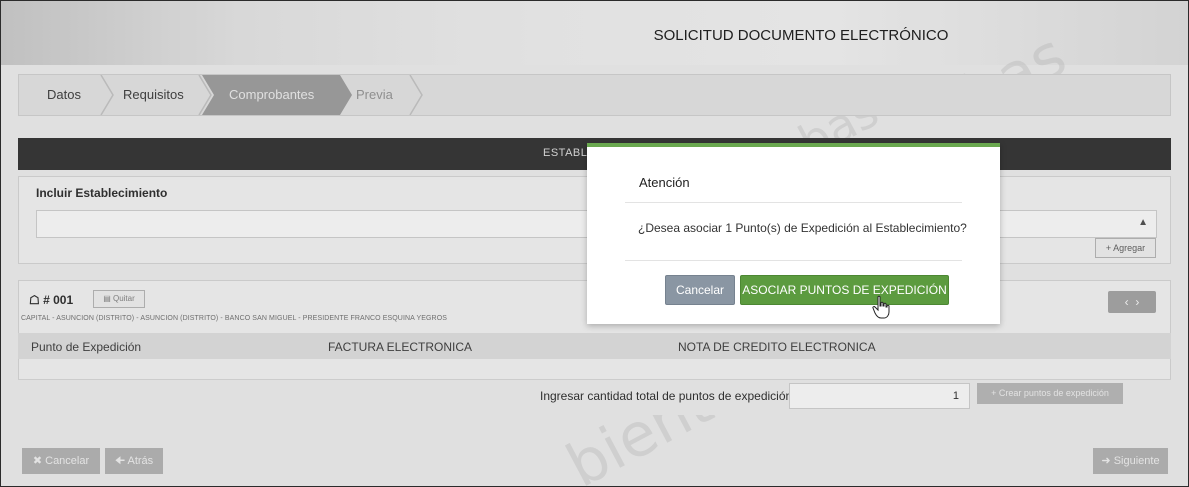 The image size is (1189, 487). What do you see at coordinates (700, 290) in the screenshot?
I see `dialog-cancel-button: Cancelar` at bounding box center [700, 290].